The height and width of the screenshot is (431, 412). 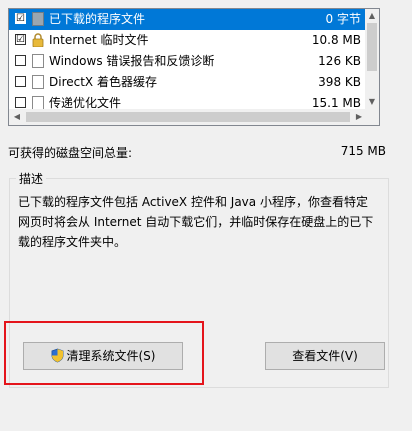 I want to click on highlight-box, so click(x=104, y=353).